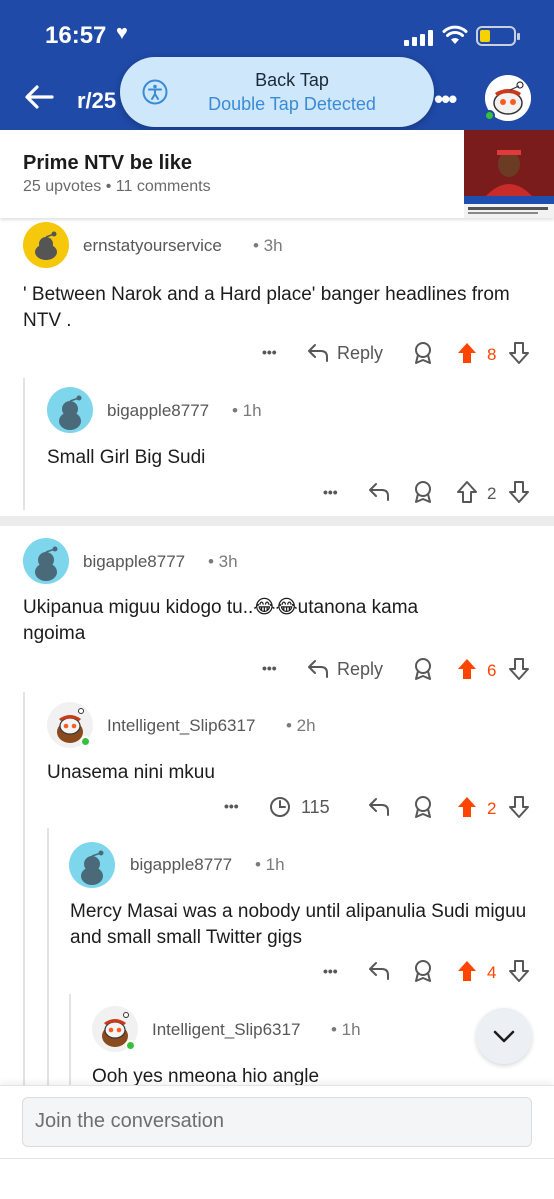 Image resolution: width=554 pixels, height=1199 pixels. What do you see at coordinates (301, 725) in the screenshot?
I see `comment-time: • 2h` at bounding box center [301, 725].